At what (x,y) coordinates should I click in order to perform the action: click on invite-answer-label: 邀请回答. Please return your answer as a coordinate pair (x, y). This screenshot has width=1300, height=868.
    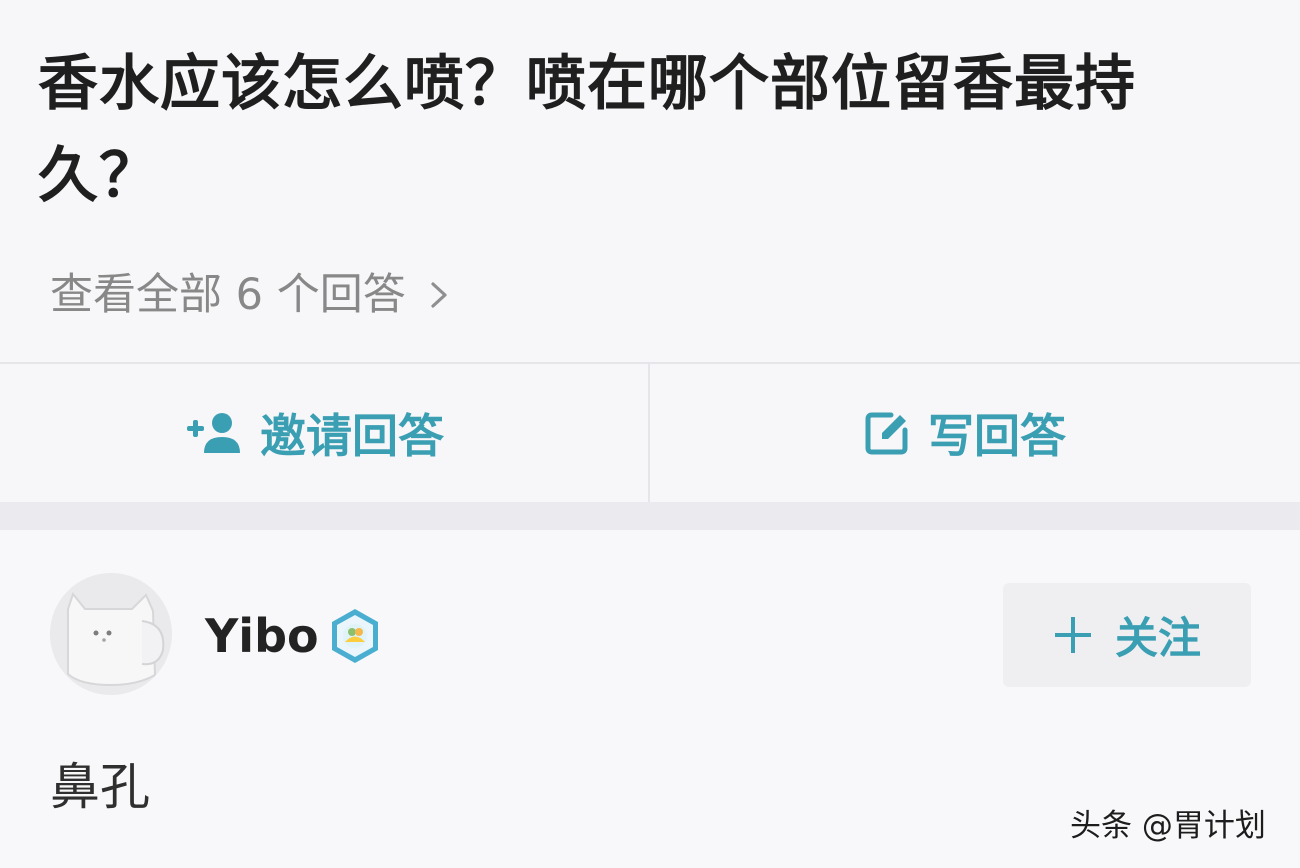
    Looking at the image, I should click on (352, 436).